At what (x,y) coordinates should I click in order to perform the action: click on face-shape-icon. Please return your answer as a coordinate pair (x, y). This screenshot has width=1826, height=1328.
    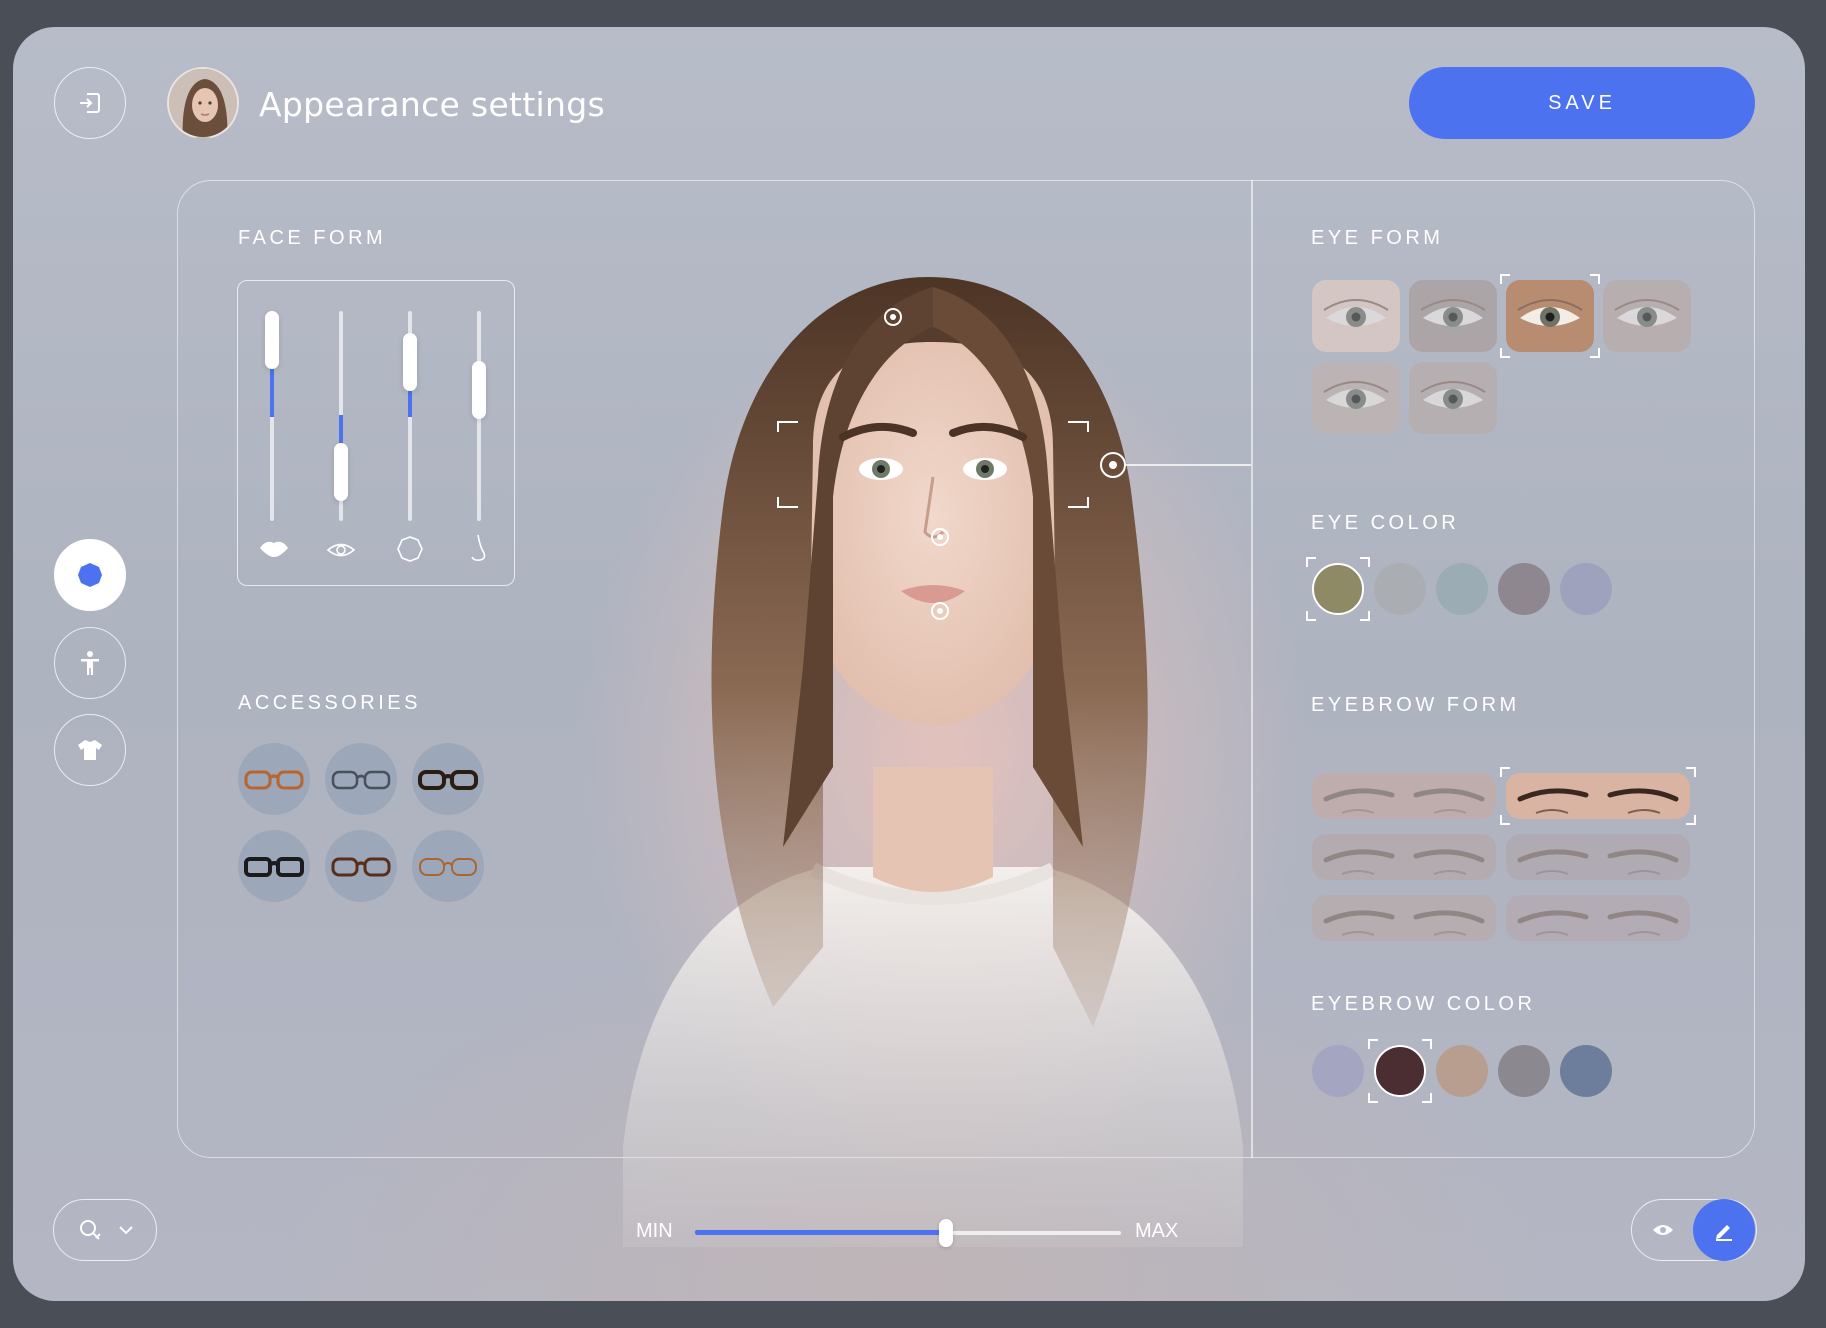
    Looking at the image, I should click on (410, 549).